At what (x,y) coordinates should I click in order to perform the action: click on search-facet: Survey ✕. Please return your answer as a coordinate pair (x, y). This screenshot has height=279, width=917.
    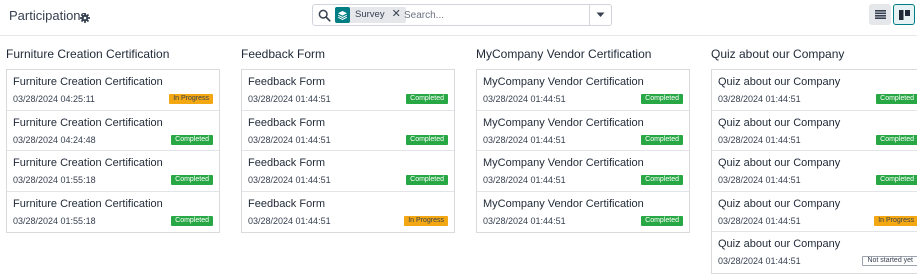
    Looking at the image, I should click on (370, 15).